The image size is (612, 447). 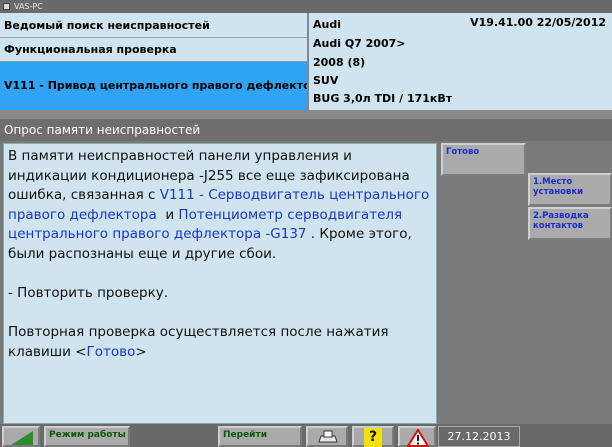 I want to click on header-guided-fault-finding: Ведомый поиск неисправностей, so click(x=153, y=25).